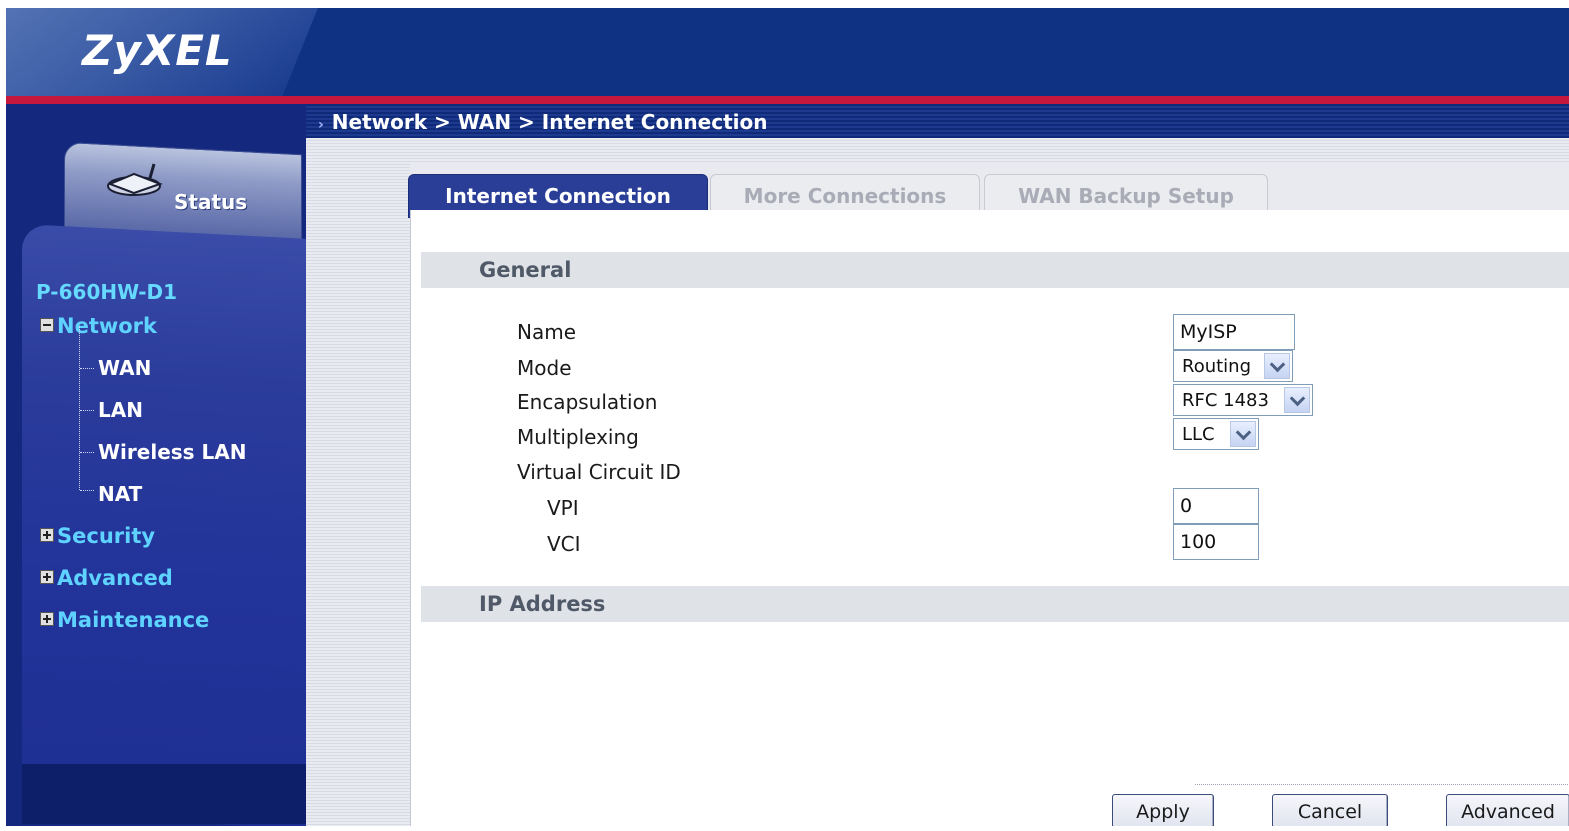 The width and height of the screenshot is (1569, 831). What do you see at coordinates (115, 578) in the screenshot?
I see `sidebar-item-label: Advanced` at bounding box center [115, 578].